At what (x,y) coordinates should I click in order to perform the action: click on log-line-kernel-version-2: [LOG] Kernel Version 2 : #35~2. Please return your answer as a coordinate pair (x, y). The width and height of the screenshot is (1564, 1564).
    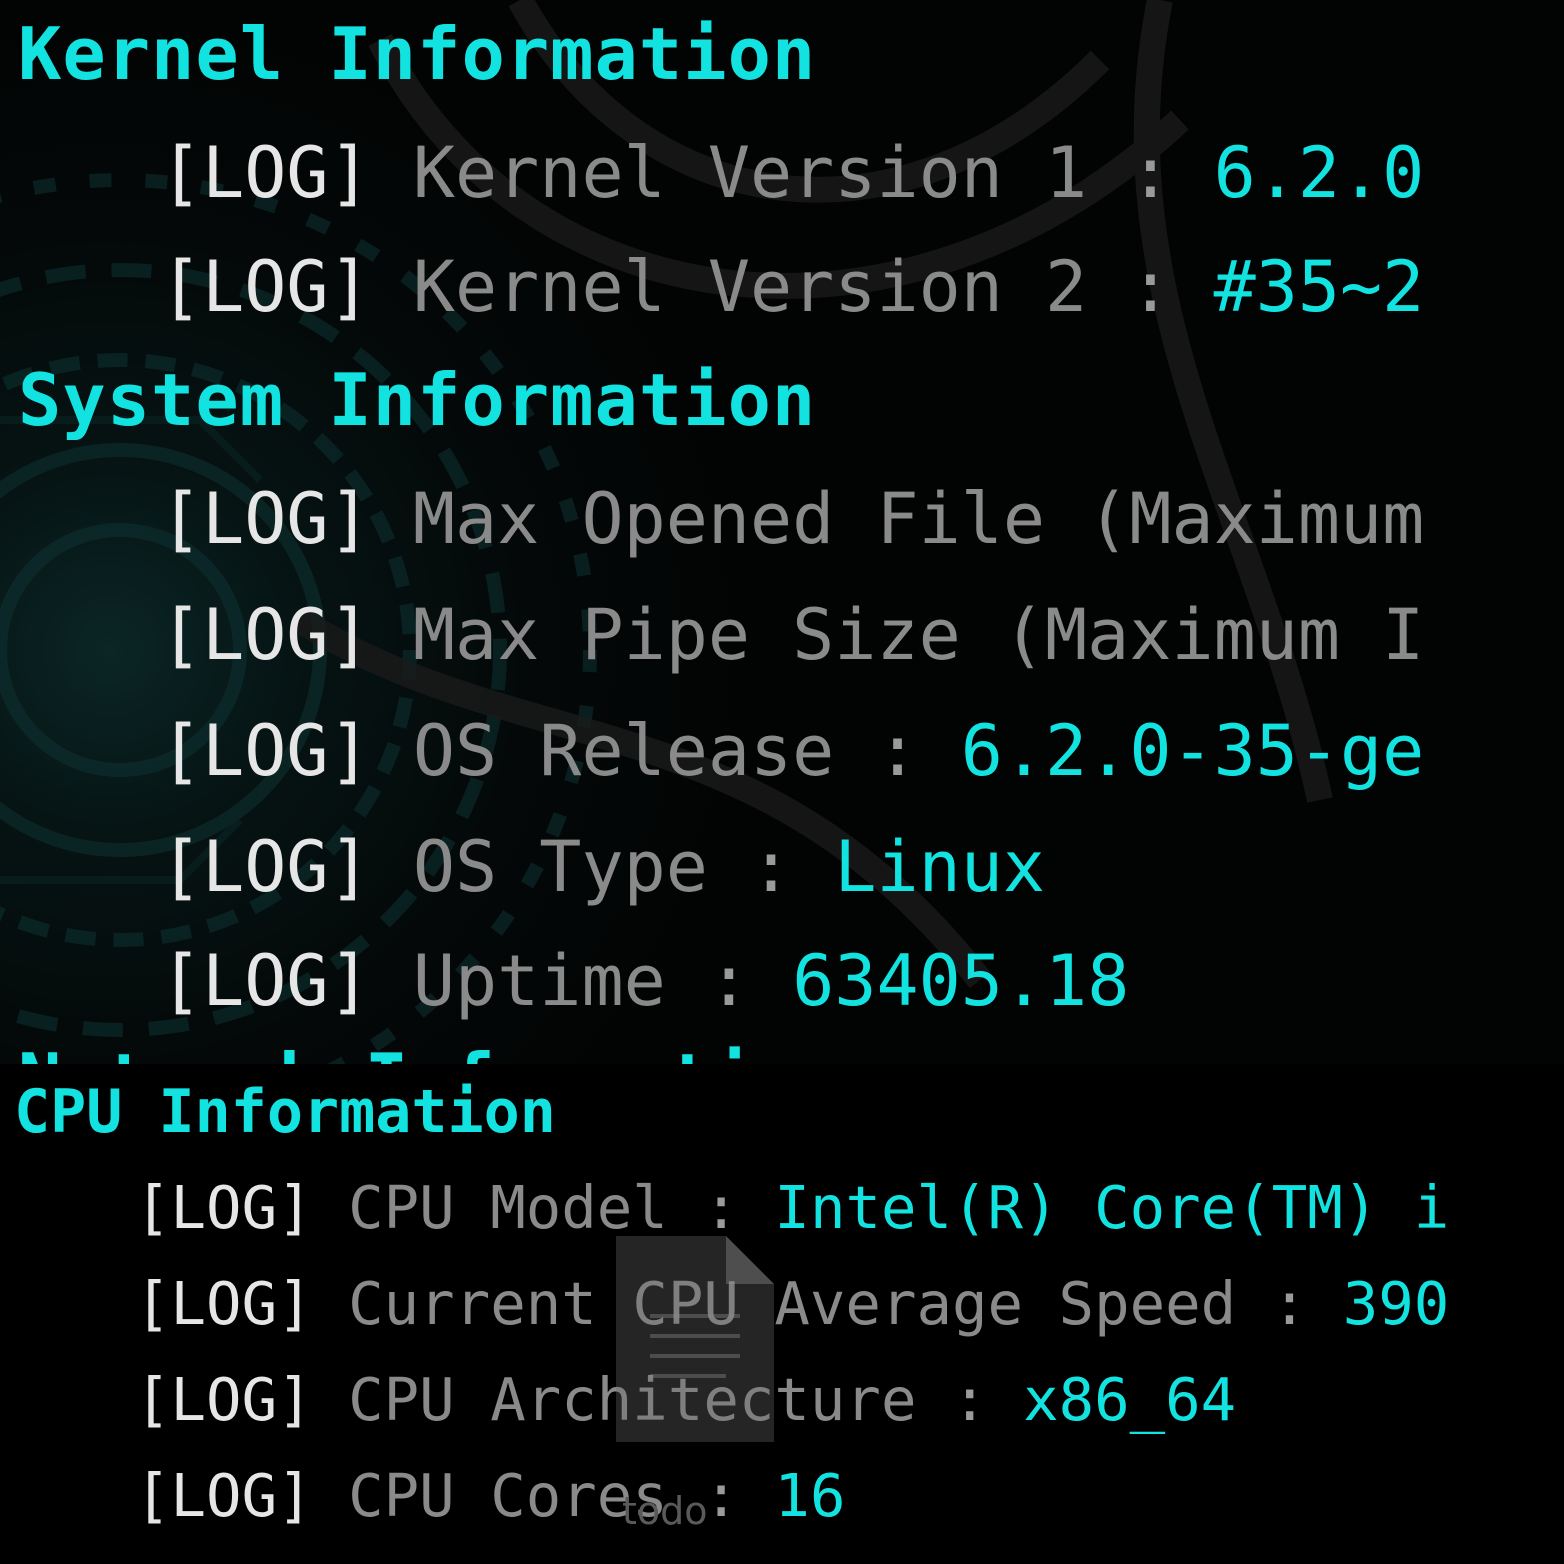
    Looking at the image, I should click on (792, 287).